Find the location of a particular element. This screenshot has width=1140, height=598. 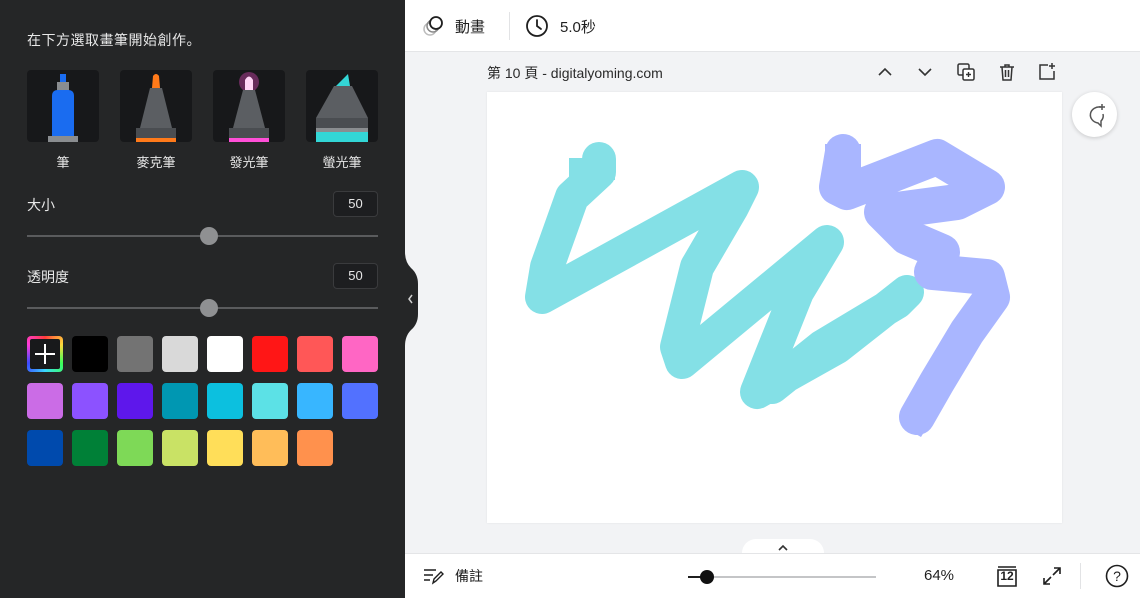

opacity-slider is located at coordinates (202, 308).